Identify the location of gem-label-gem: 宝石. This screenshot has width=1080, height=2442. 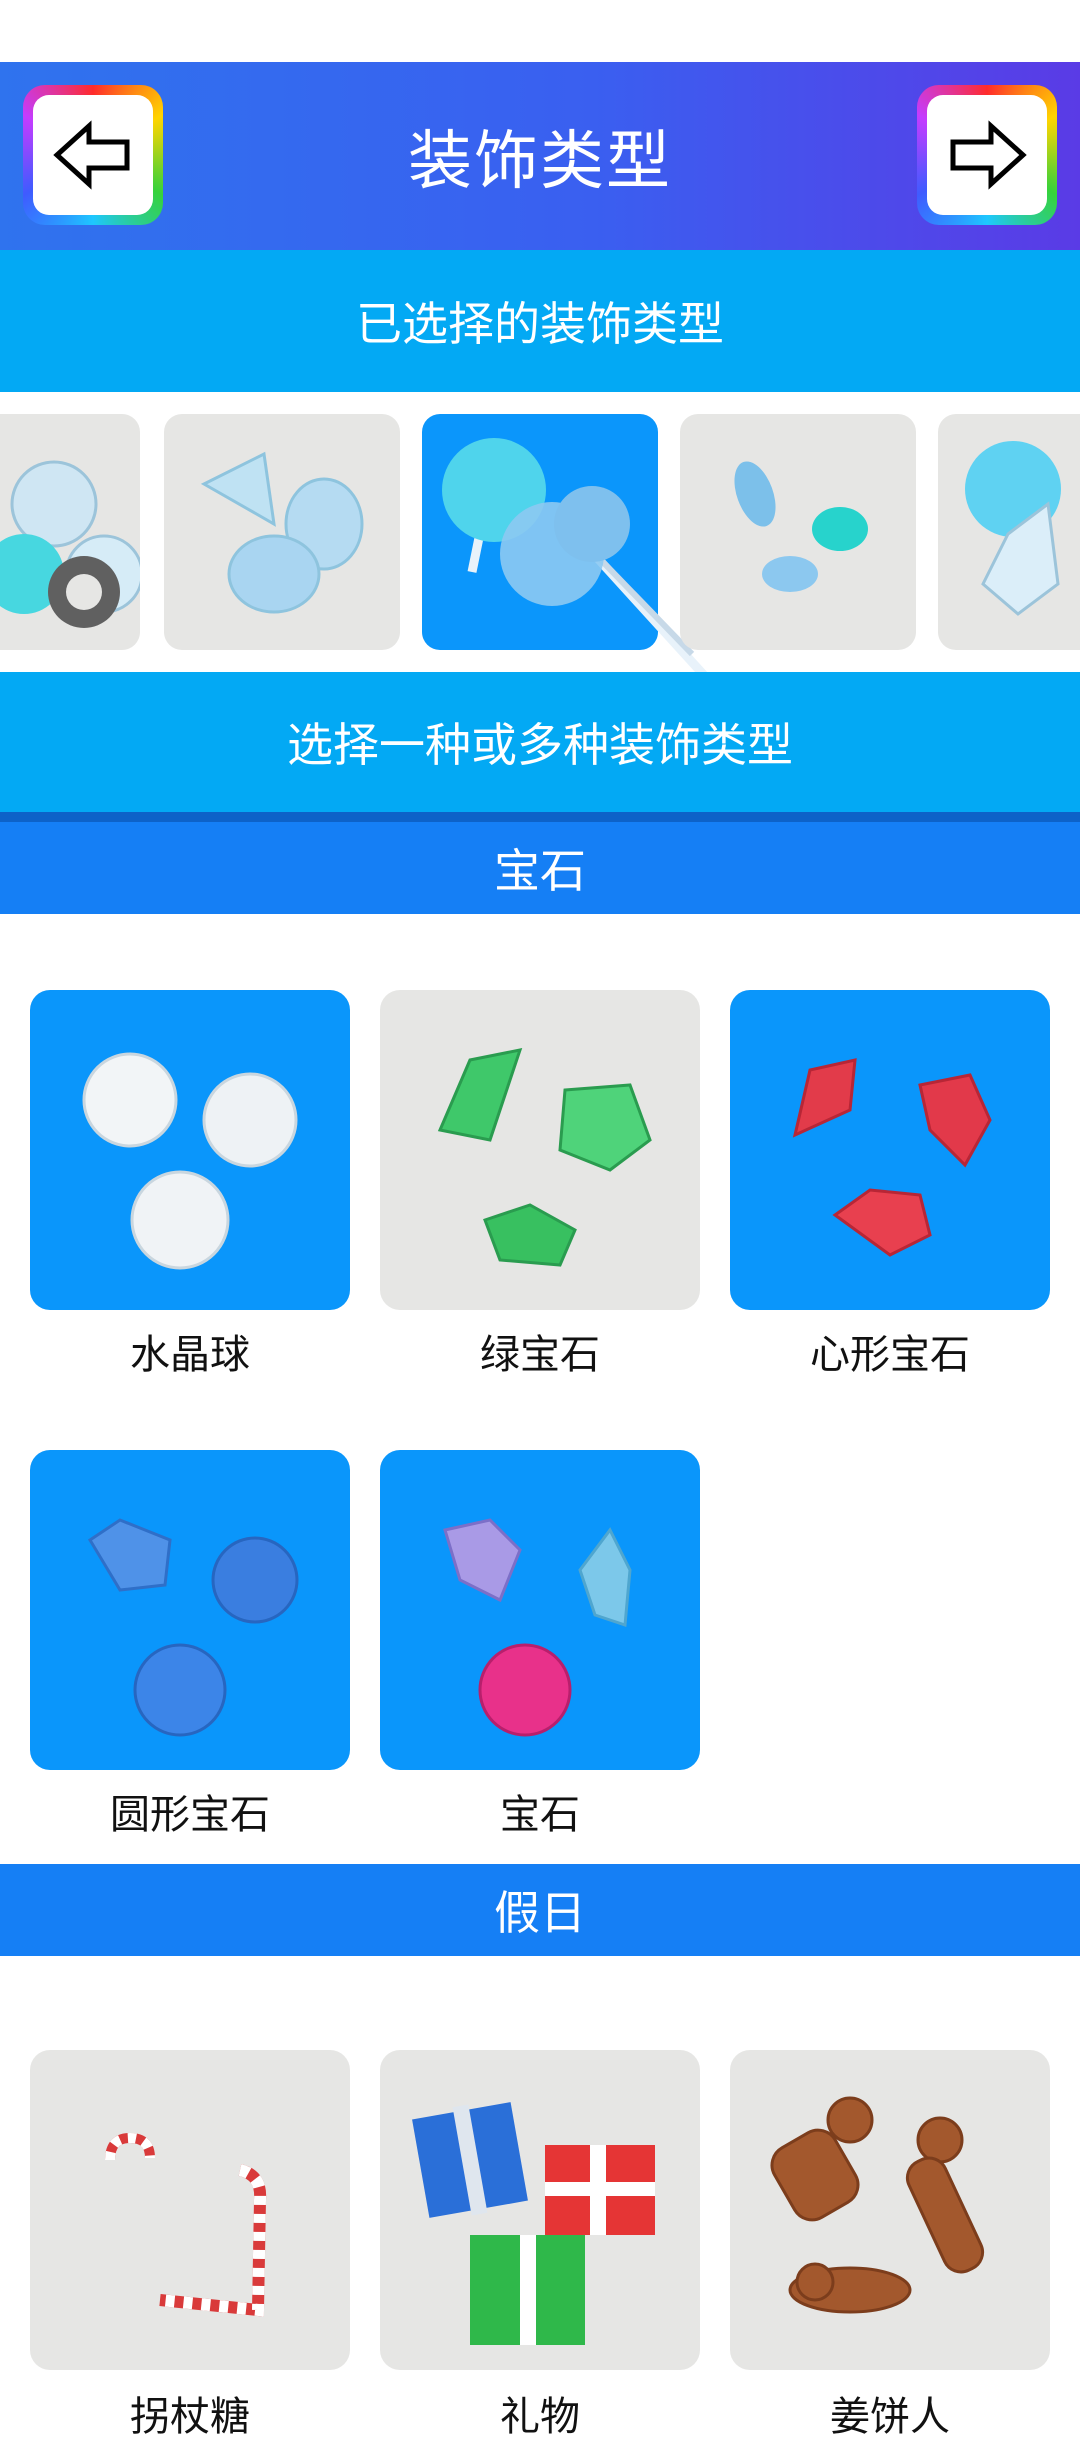
(540, 1815).